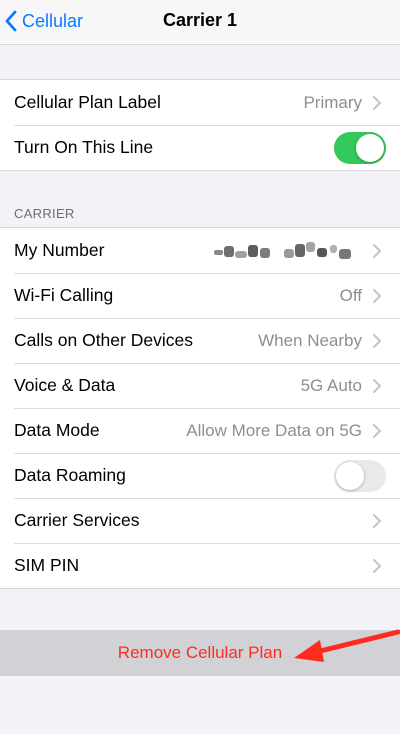 The height and width of the screenshot is (734, 400). Describe the element at coordinates (200, 102) in the screenshot. I see `cellular-plan-label-row: Cellular Plan Label Primary` at that location.